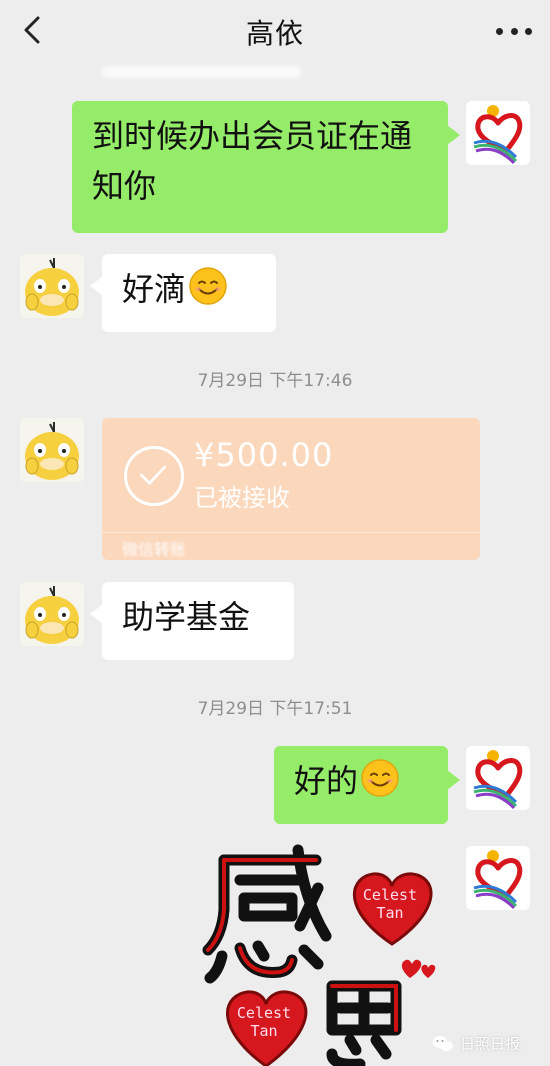 This screenshot has width=550, height=1066. What do you see at coordinates (326, 781) in the screenshot?
I see `message-text: 好的` at bounding box center [326, 781].